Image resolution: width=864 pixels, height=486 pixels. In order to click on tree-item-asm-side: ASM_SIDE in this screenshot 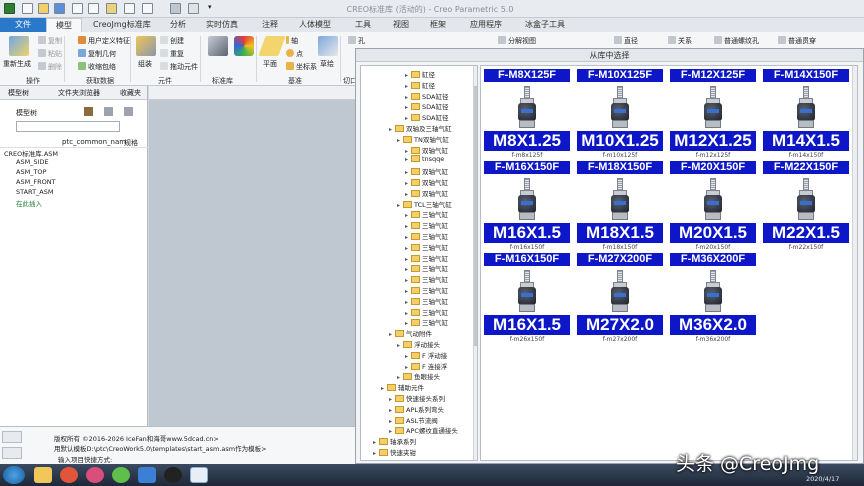, I will do `click(32, 162)`.